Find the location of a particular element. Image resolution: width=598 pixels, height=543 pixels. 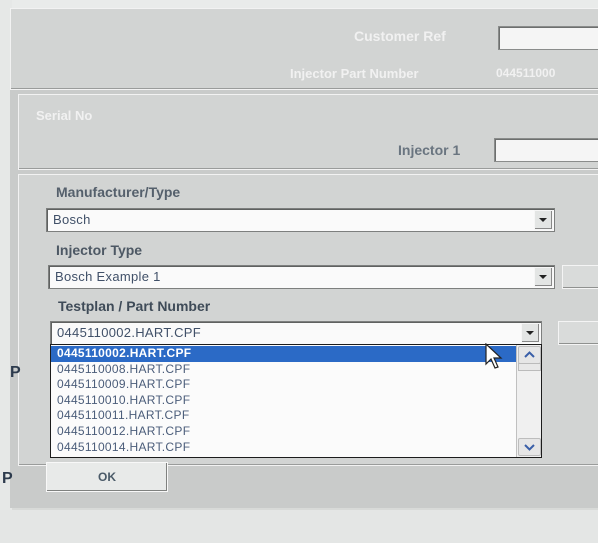

dropdown-item: 0445110014.HART.CPF is located at coordinates (284, 448).